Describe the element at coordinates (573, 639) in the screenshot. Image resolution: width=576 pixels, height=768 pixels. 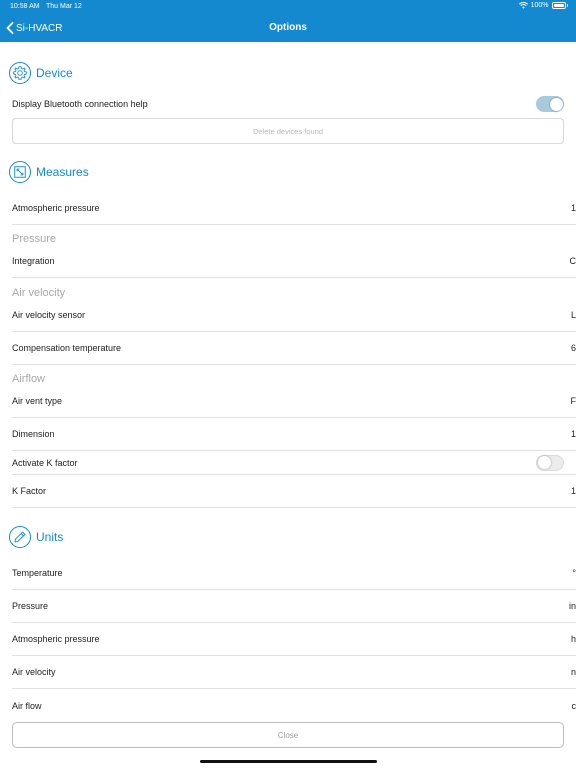
I see `unit-atm-pressure-value: h` at that location.